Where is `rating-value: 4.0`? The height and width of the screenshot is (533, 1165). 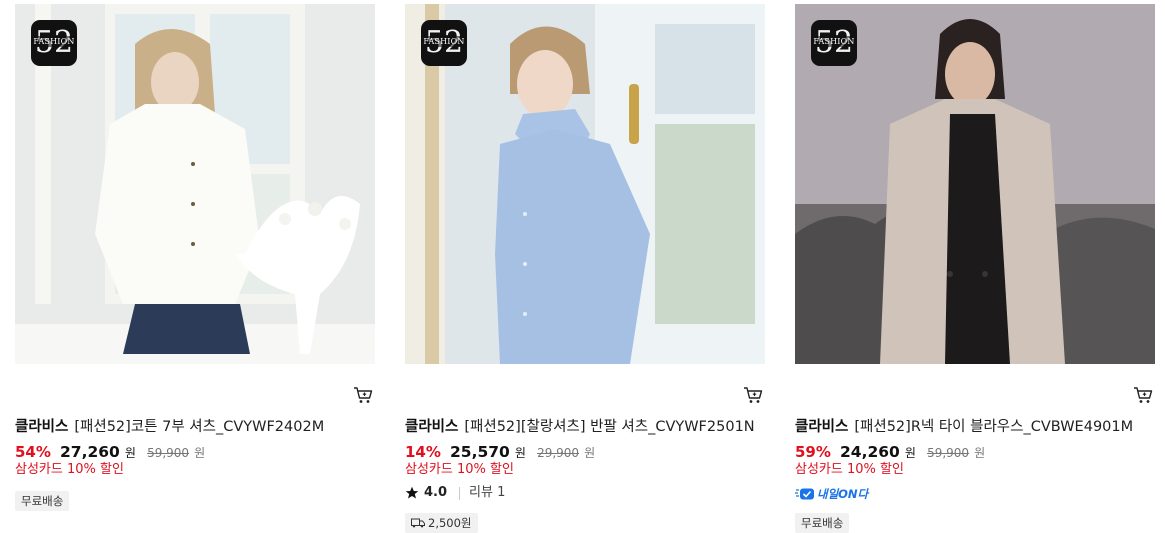
rating-value: 4.0 is located at coordinates (436, 492).